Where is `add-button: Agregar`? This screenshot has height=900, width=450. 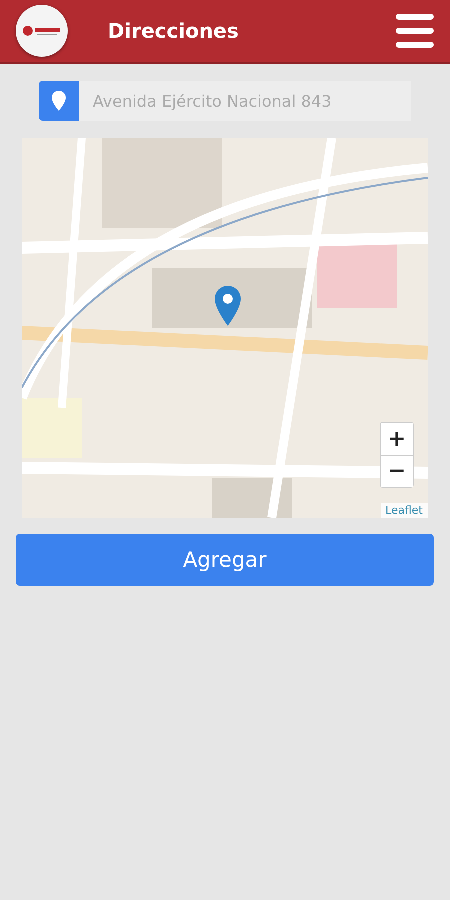 add-button: Agregar is located at coordinates (225, 560).